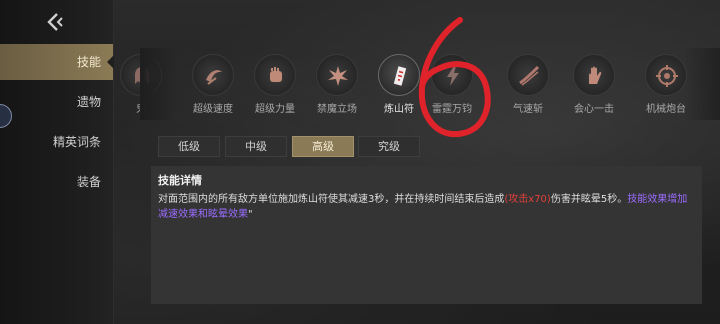 Image resolution: width=720 pixels, height=324 pixels. Describe the element at coordinates (213, 75) in the screenshot. I see `speed-icon` at that location.